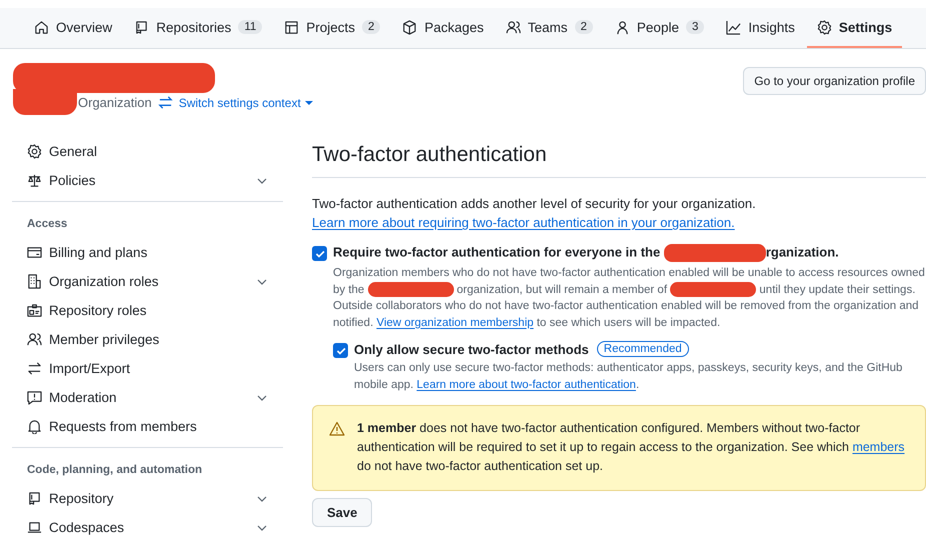 The height and width of the screenshot is (536, 926). Describe the element at coordinates (443, 28) in the screenshot. I see `nav-tab: Packages` at that location.